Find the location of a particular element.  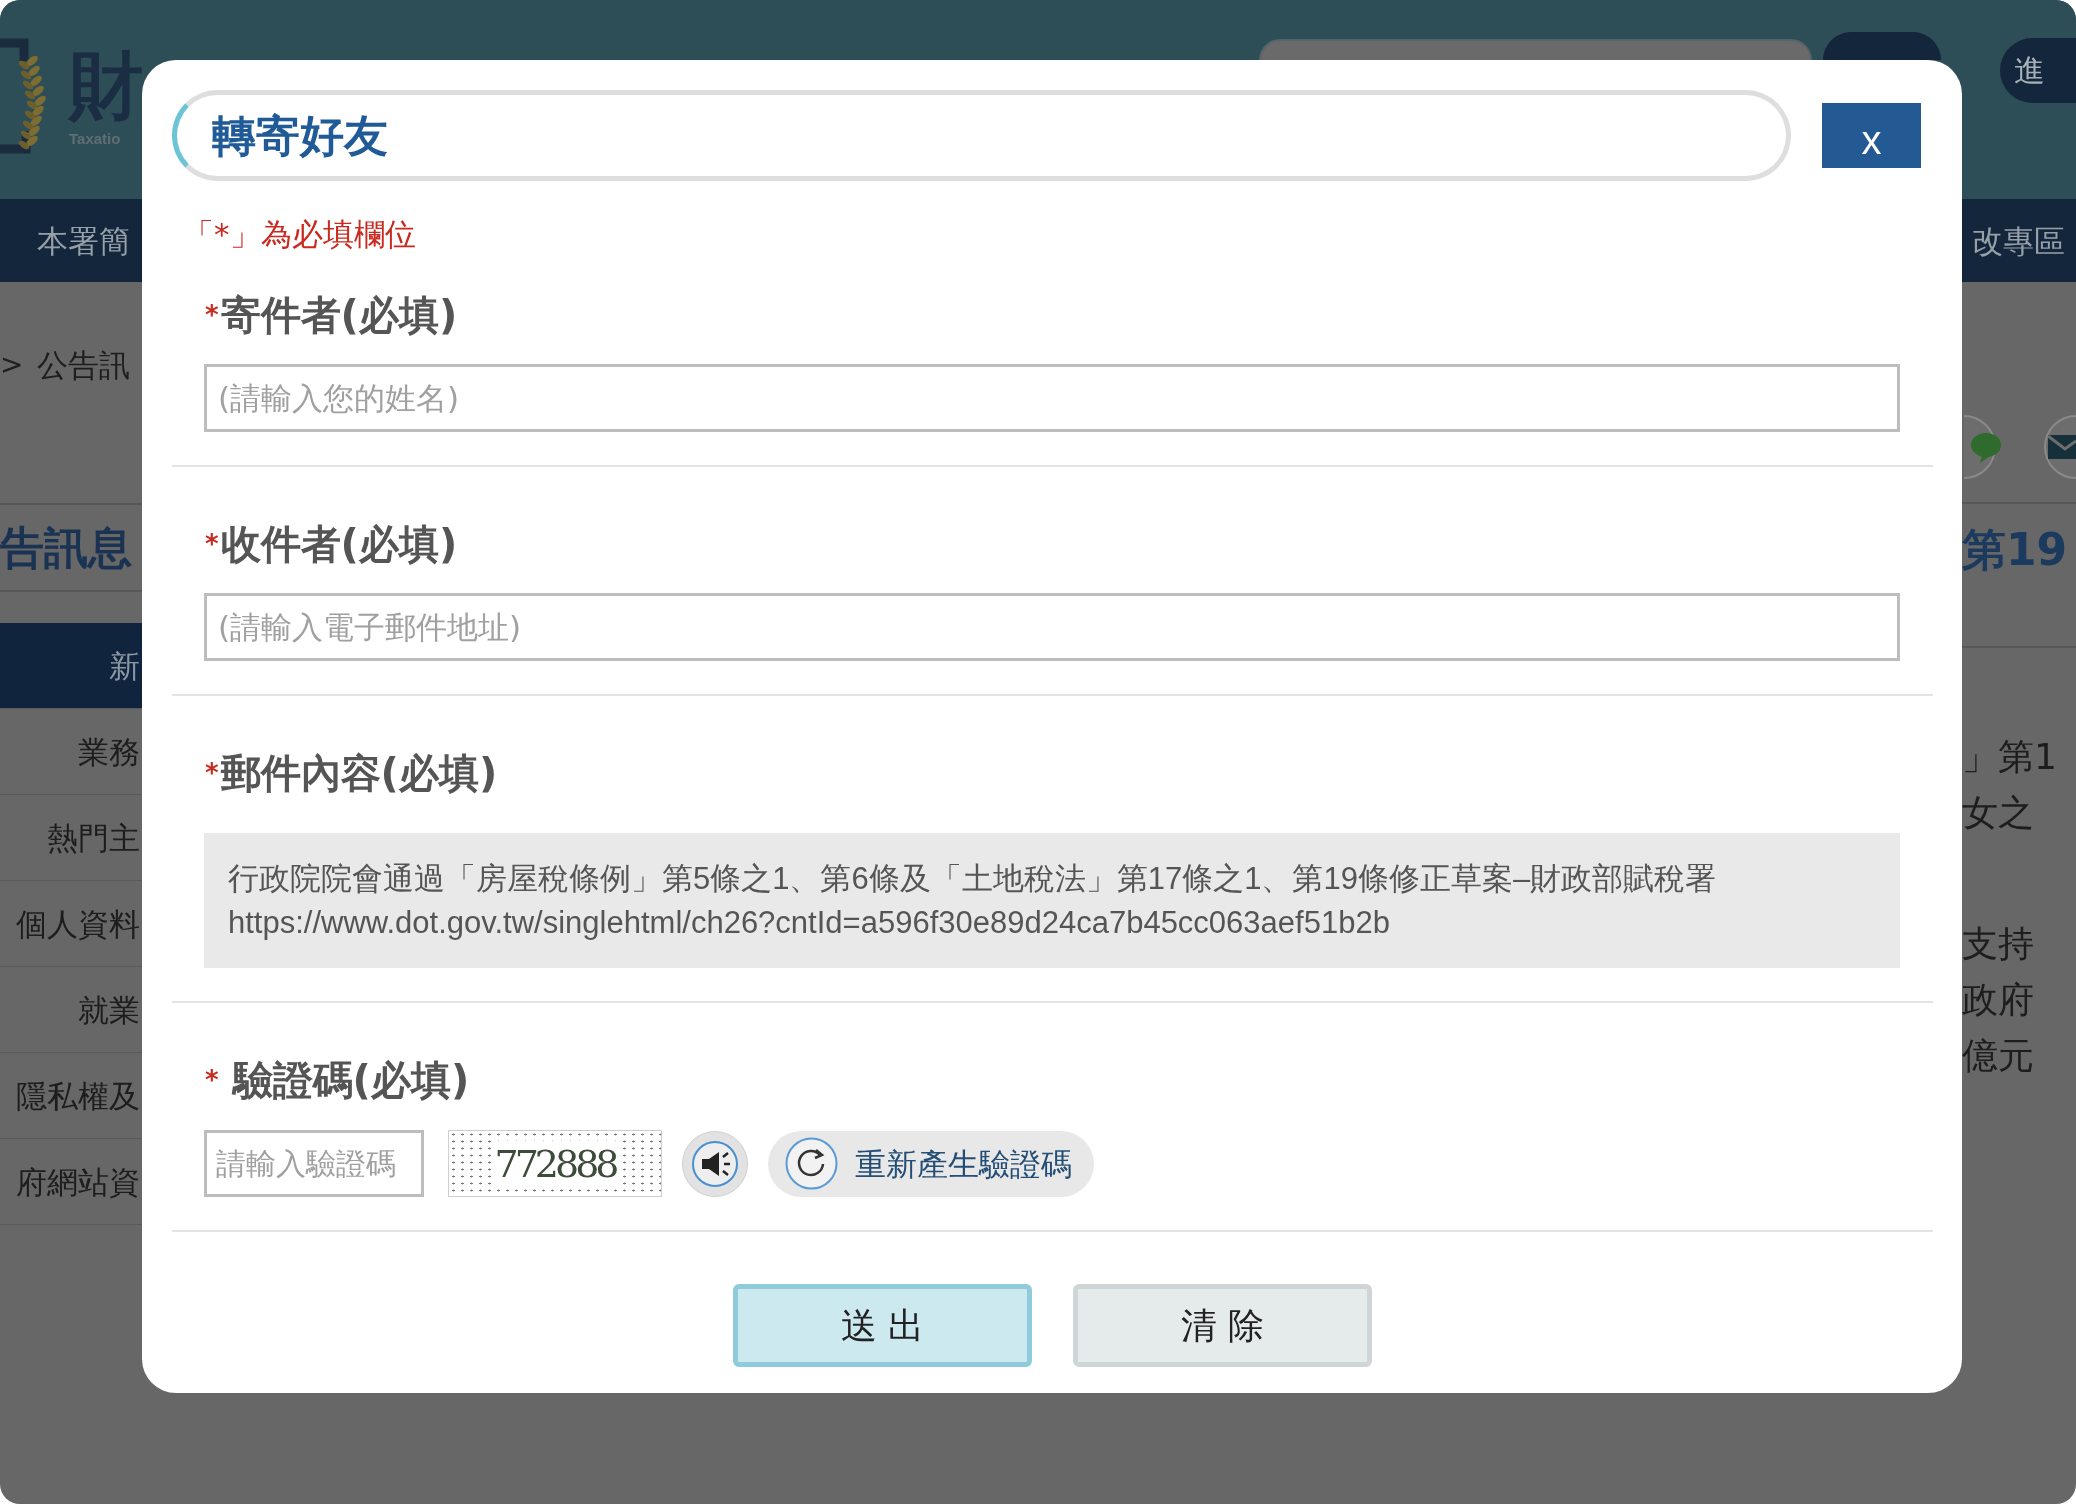

article-text: 支持 is located at coordinates (1998, 944).